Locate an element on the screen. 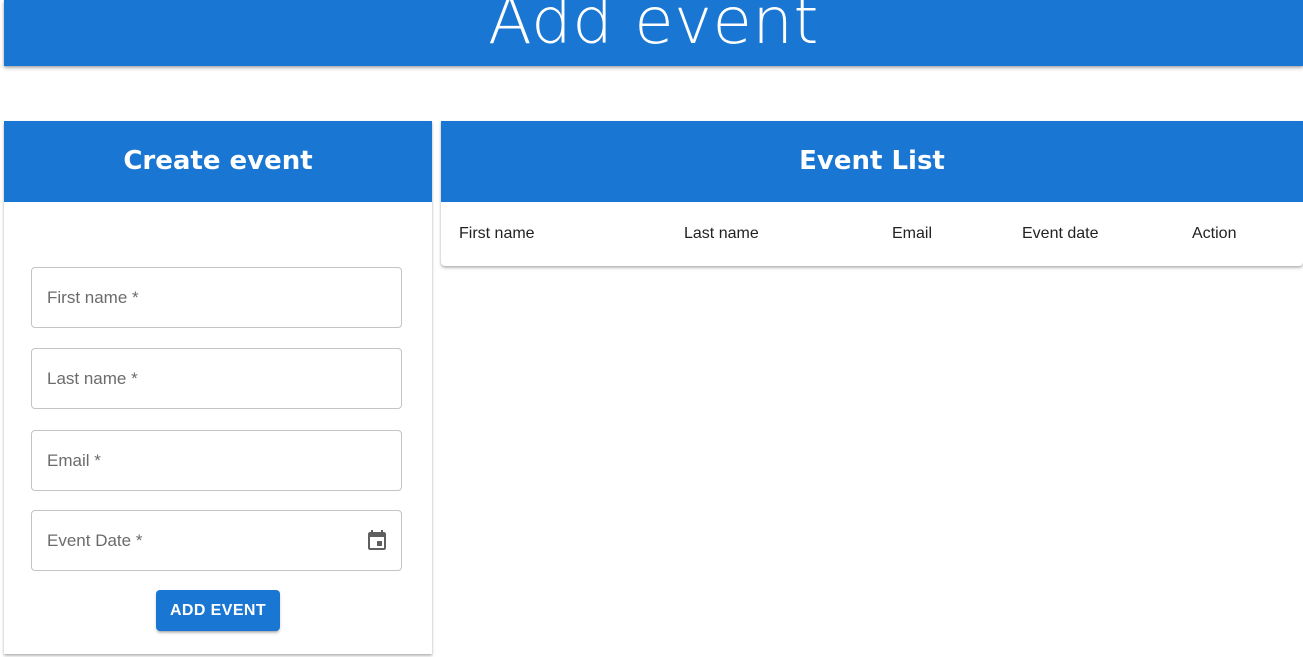  create-event-title: Create event is located at coordinates (218, 160).